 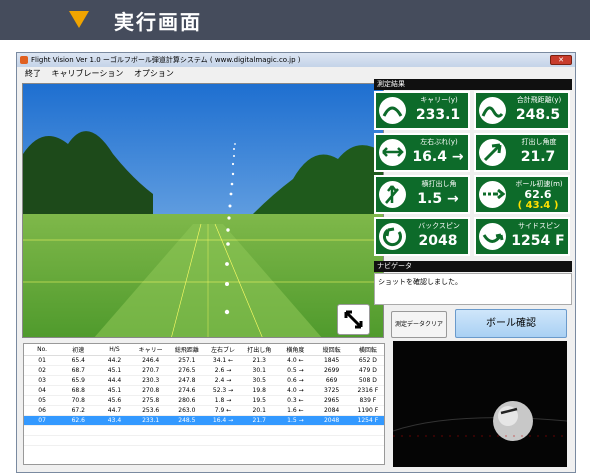 I want to click on table-cell: 263.0, so click(x=186, y=410).